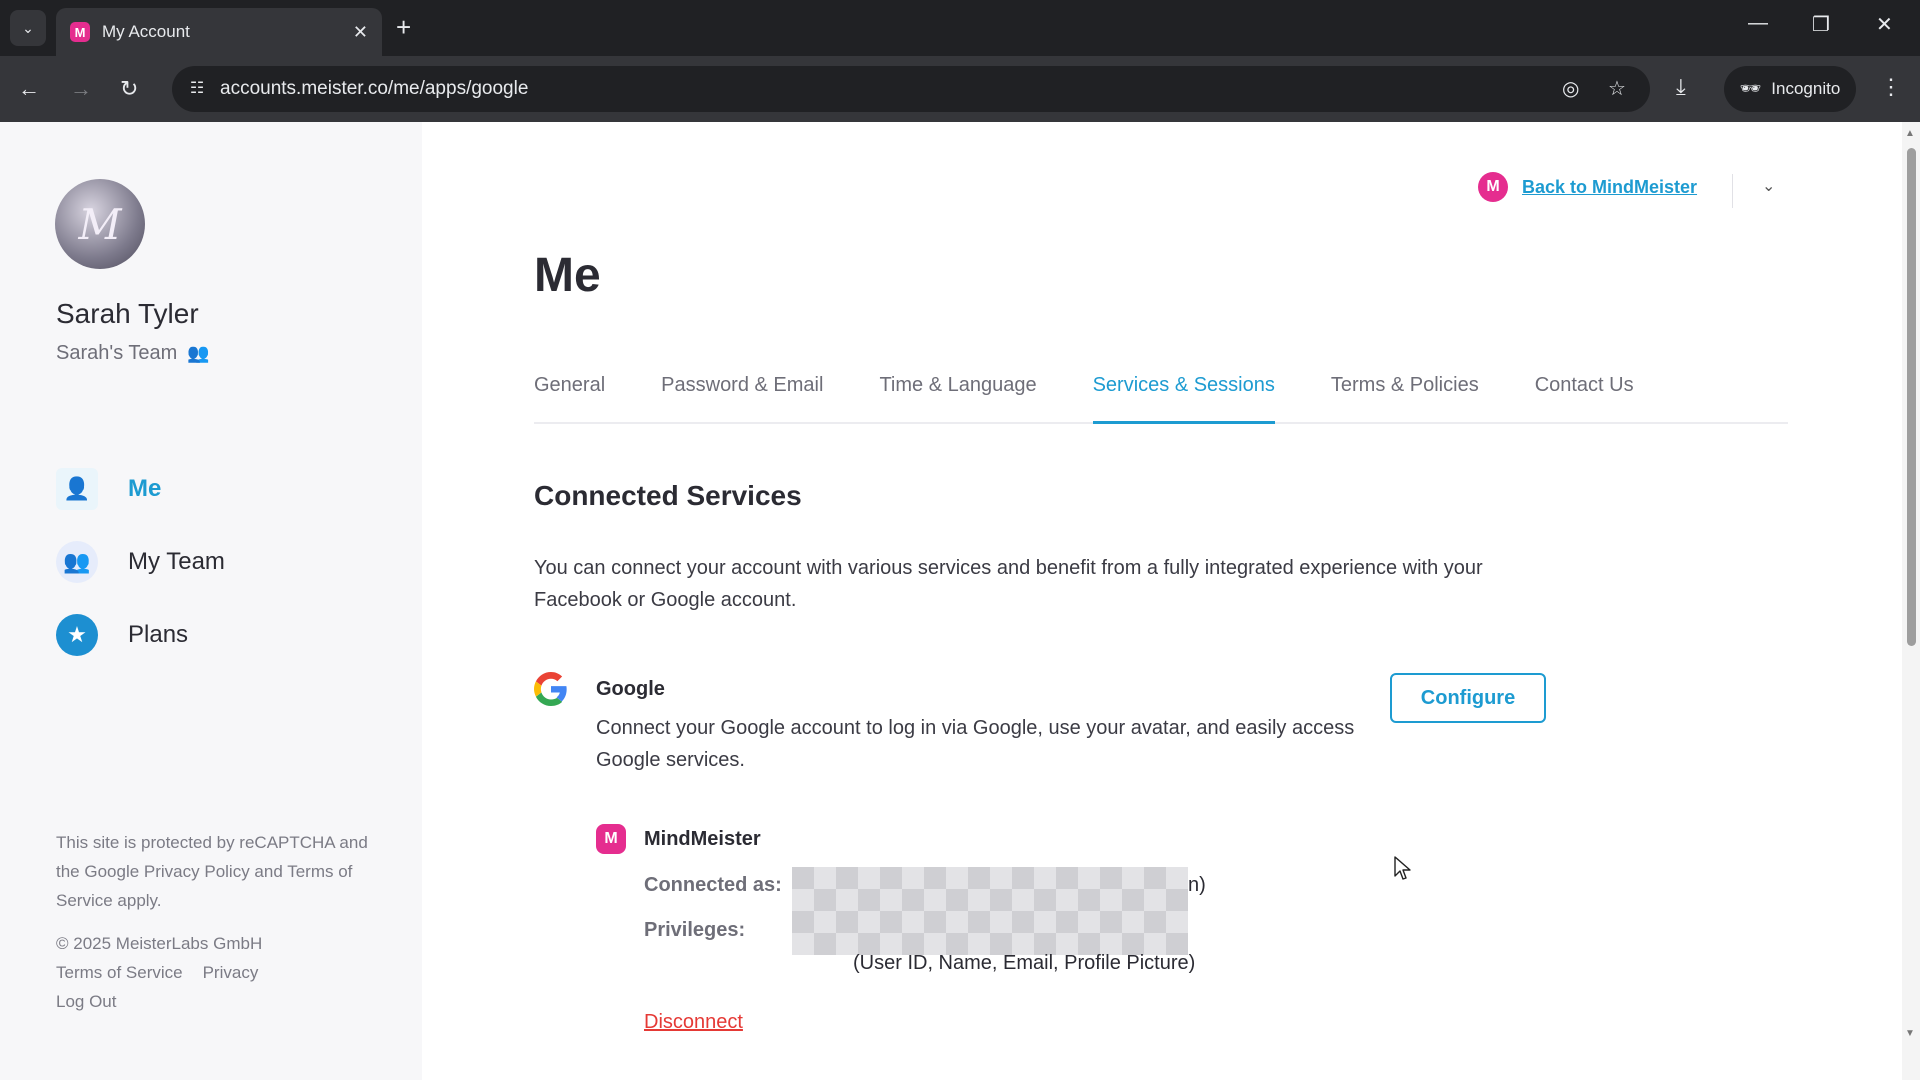  What do you see at coordinates (1732, 191) in the screenshot?
I see `header-divider` at bounding box center [1732, 191].